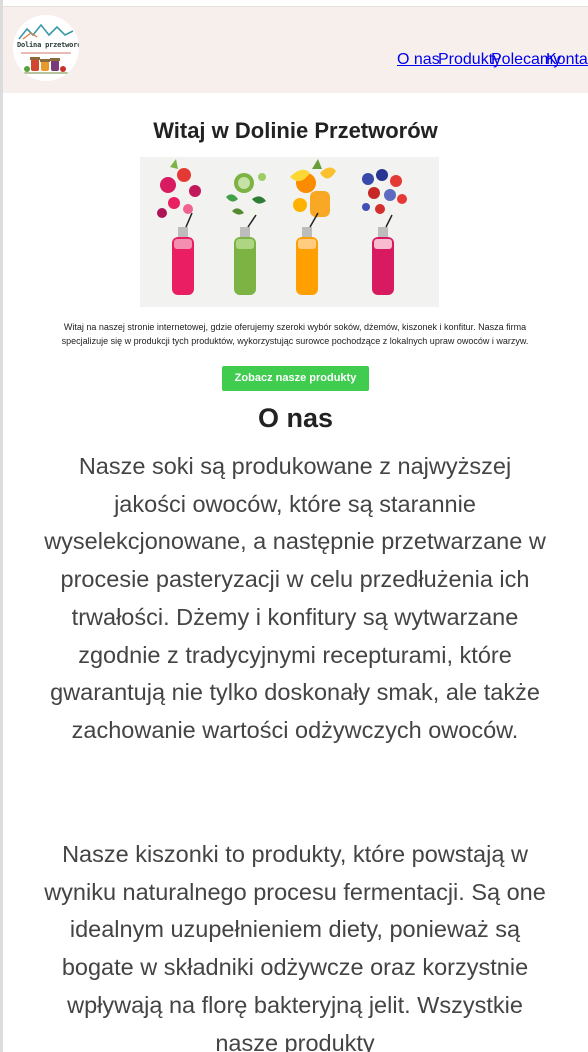 The height and width of the screenshot is (1052, 588). I want to click on see-products-button: Zobacz nasze produkty, so click(295, 378).